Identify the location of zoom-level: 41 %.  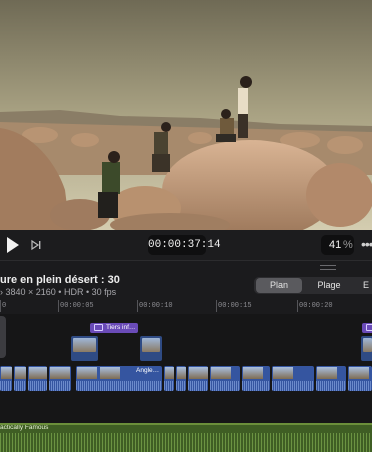
(337, 245).